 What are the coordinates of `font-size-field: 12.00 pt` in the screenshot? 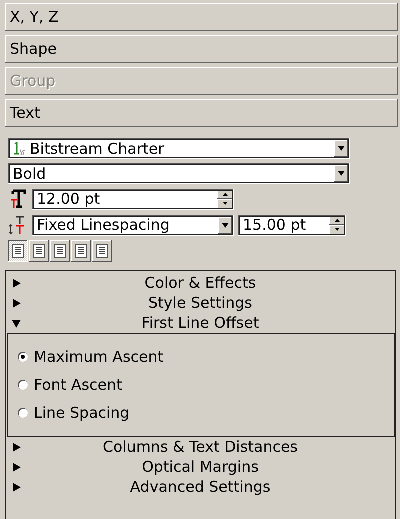 It's located at (133, 199).